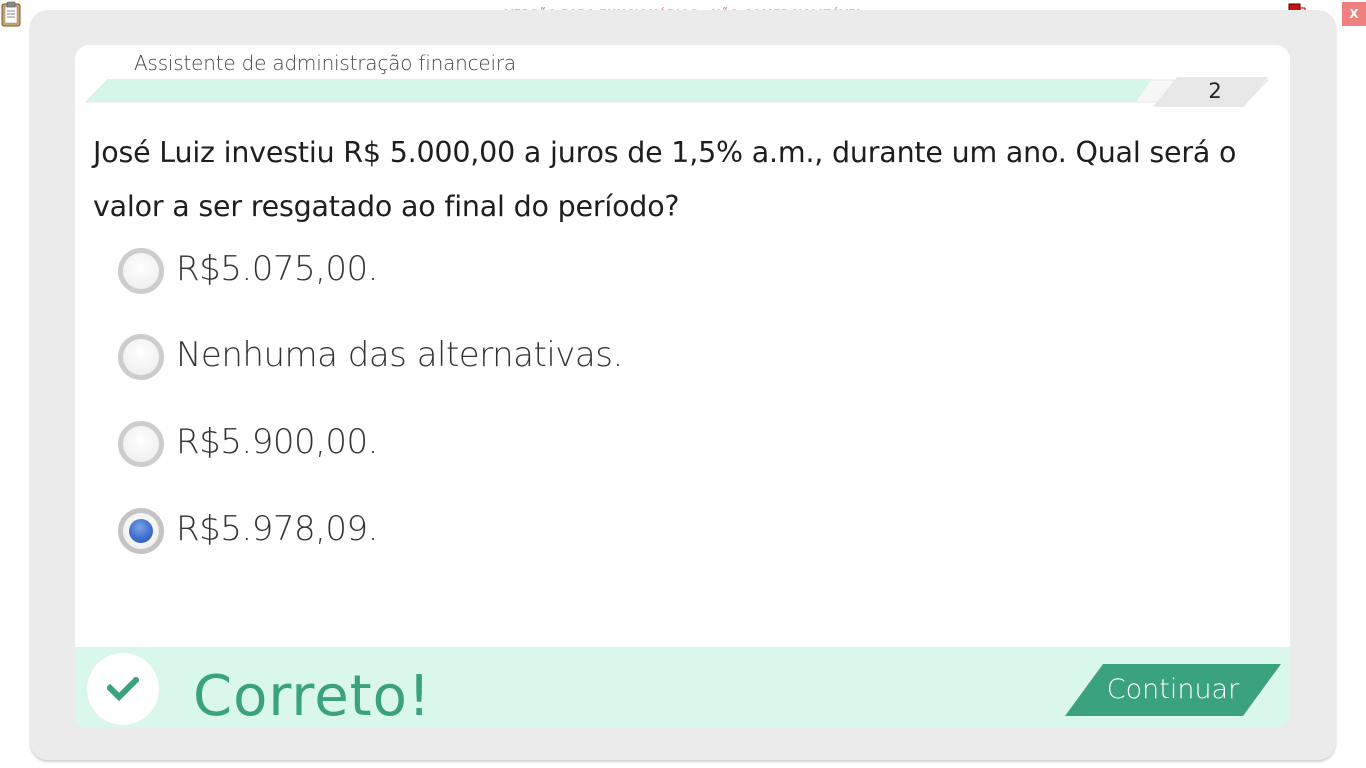  I want to click on option-label: R$5.075,00., so click(277, 269).